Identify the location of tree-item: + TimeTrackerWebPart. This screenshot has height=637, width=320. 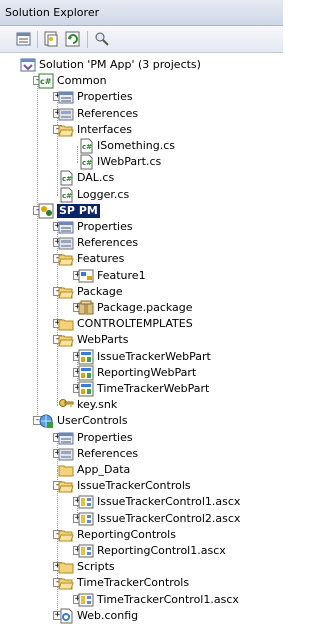
(141, 389).